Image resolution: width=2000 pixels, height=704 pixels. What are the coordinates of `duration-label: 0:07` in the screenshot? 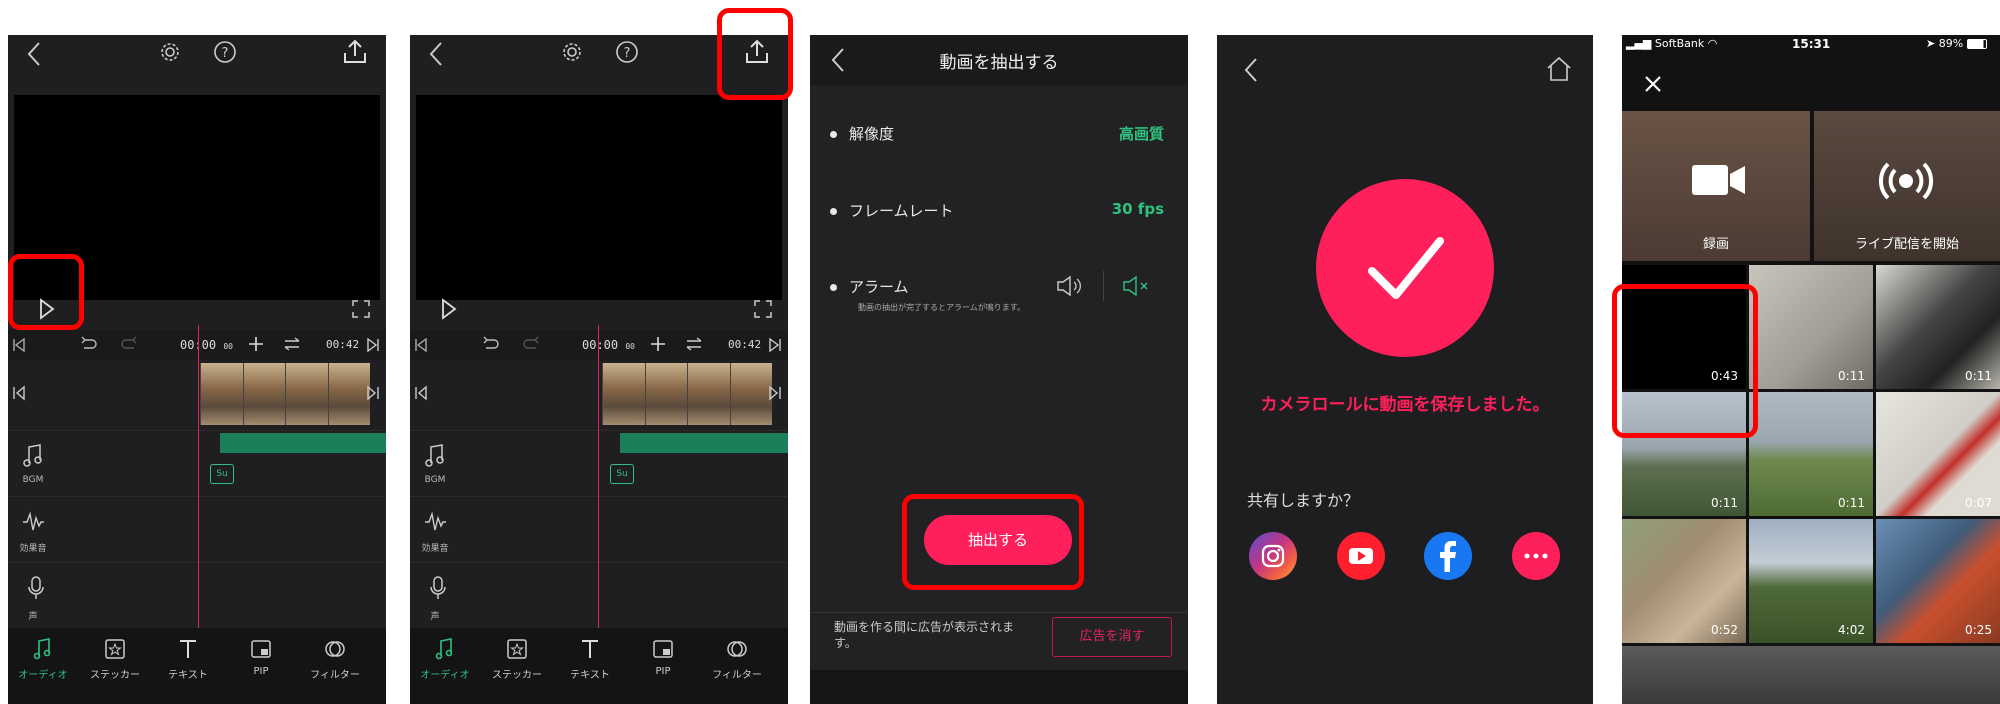 It's located at (1978, 503).